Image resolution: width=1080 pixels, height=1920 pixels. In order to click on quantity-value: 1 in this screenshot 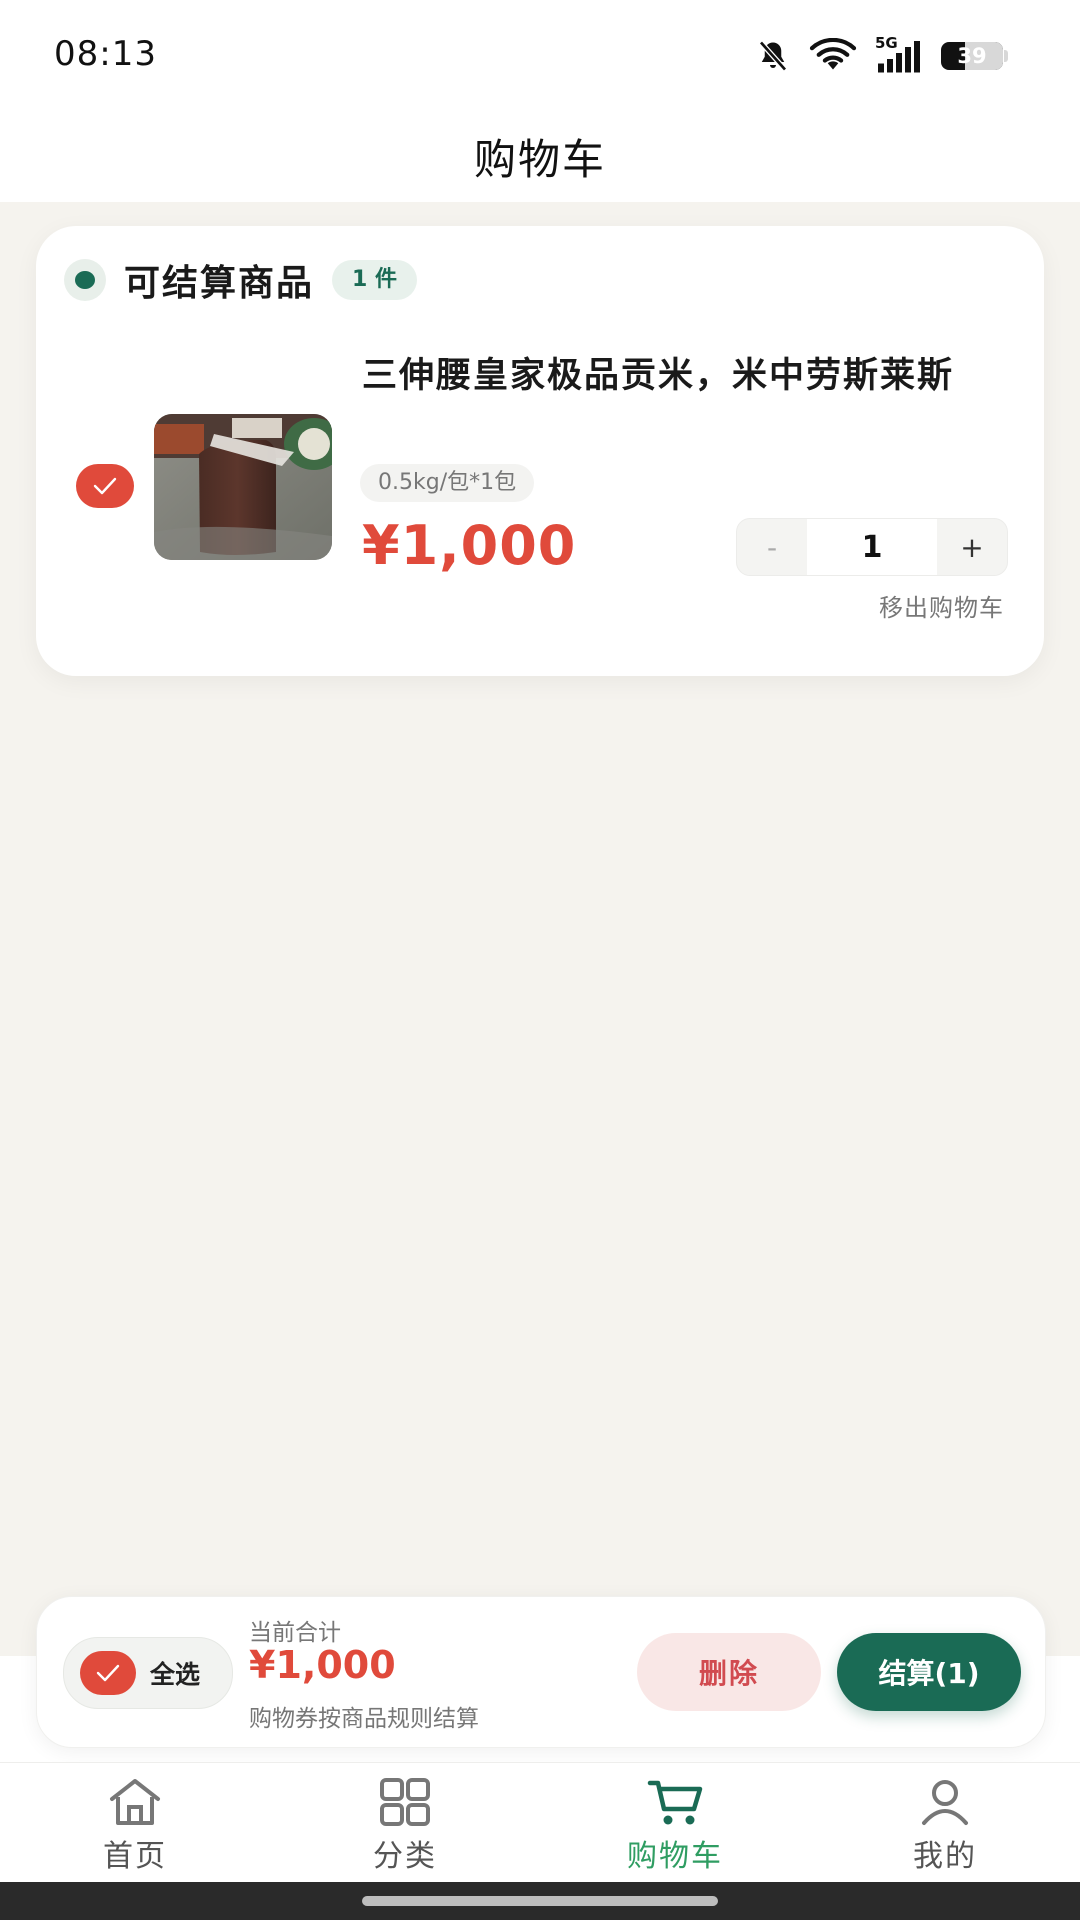, I will do `click(872, 547)`.